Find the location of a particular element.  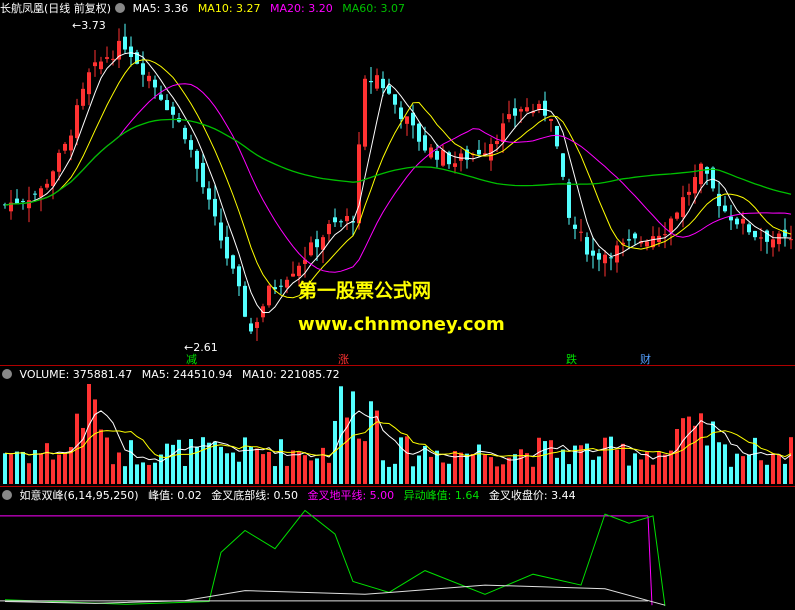

event-tag-finance: 财 is located at coordinates (645, 359).